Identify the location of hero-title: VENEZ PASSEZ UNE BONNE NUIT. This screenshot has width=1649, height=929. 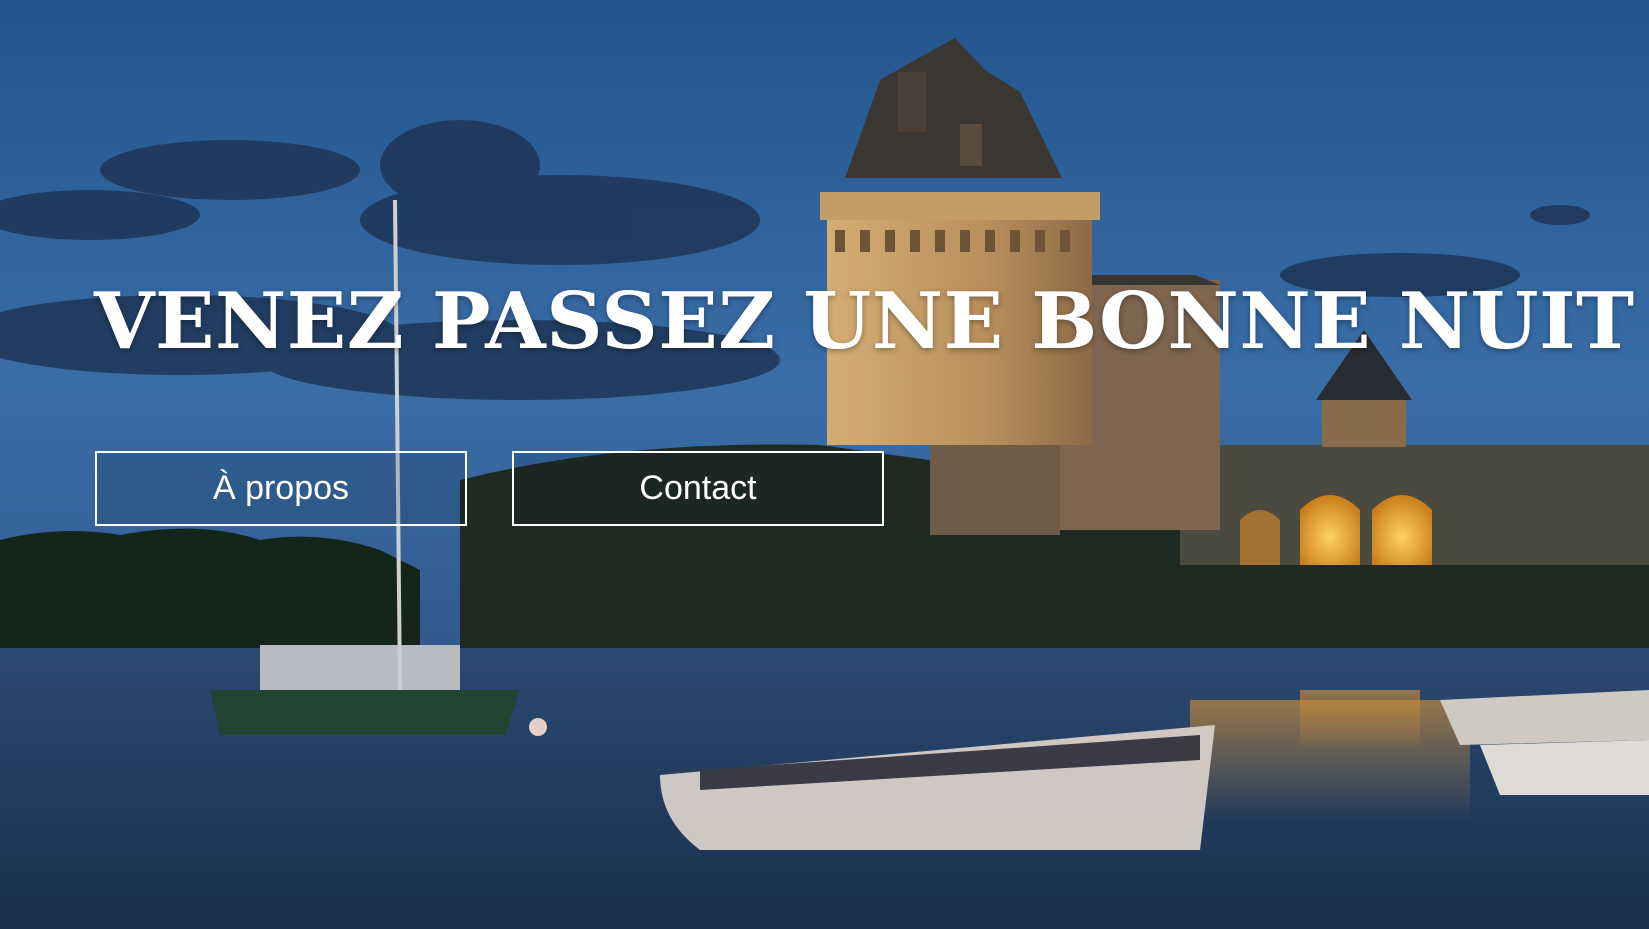
(864, 321).